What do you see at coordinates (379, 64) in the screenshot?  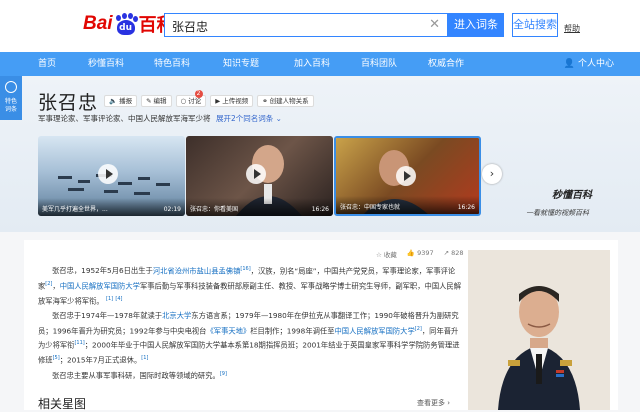 I see `nav-item-team: 百科团队` at bounding box center [379, 64].